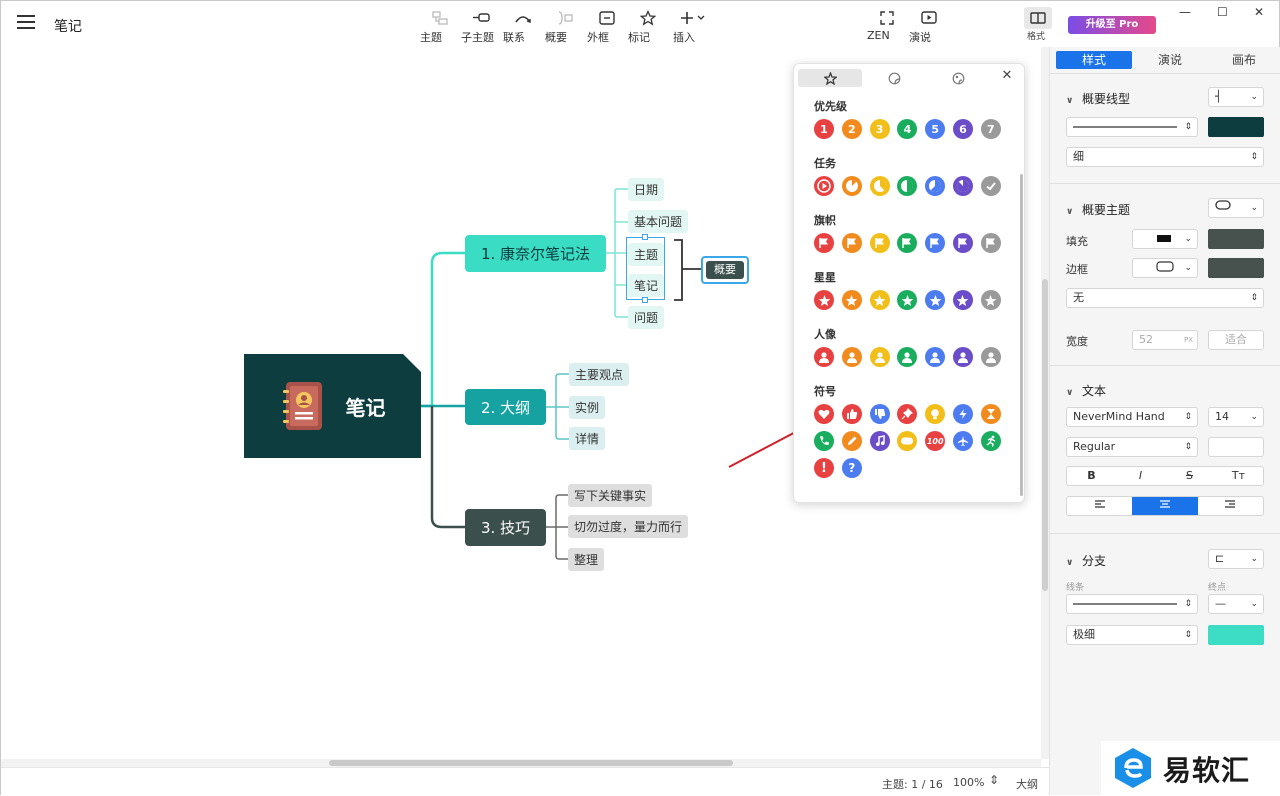  Describe the element at coordinates (535, 253) in the screenshot. I see `branch-cornell-notes: 1. 康奈尔笔记法` at that location.